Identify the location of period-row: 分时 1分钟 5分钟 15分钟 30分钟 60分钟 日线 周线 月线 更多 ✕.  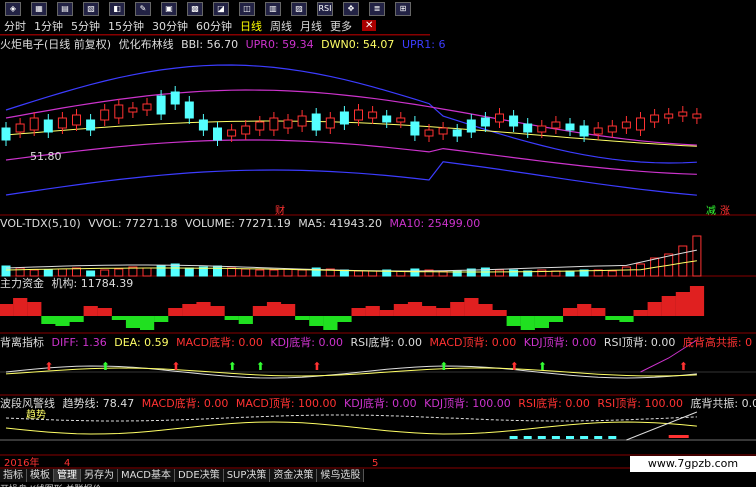
(215, 26).